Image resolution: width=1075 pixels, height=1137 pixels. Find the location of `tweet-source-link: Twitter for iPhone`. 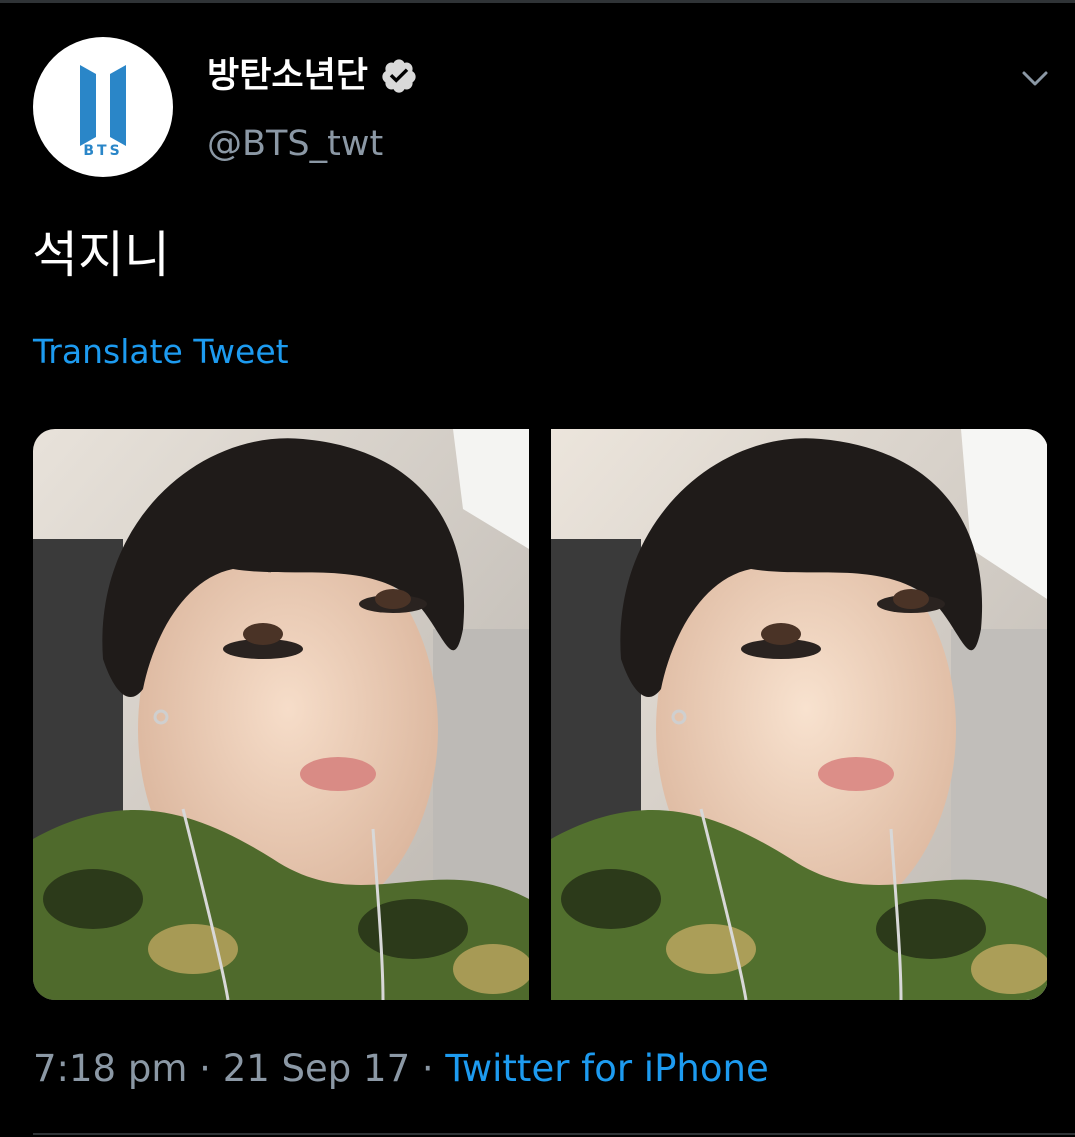

tweet-source-link: Twitter for iPhone is located at coordinates (606, 1068).